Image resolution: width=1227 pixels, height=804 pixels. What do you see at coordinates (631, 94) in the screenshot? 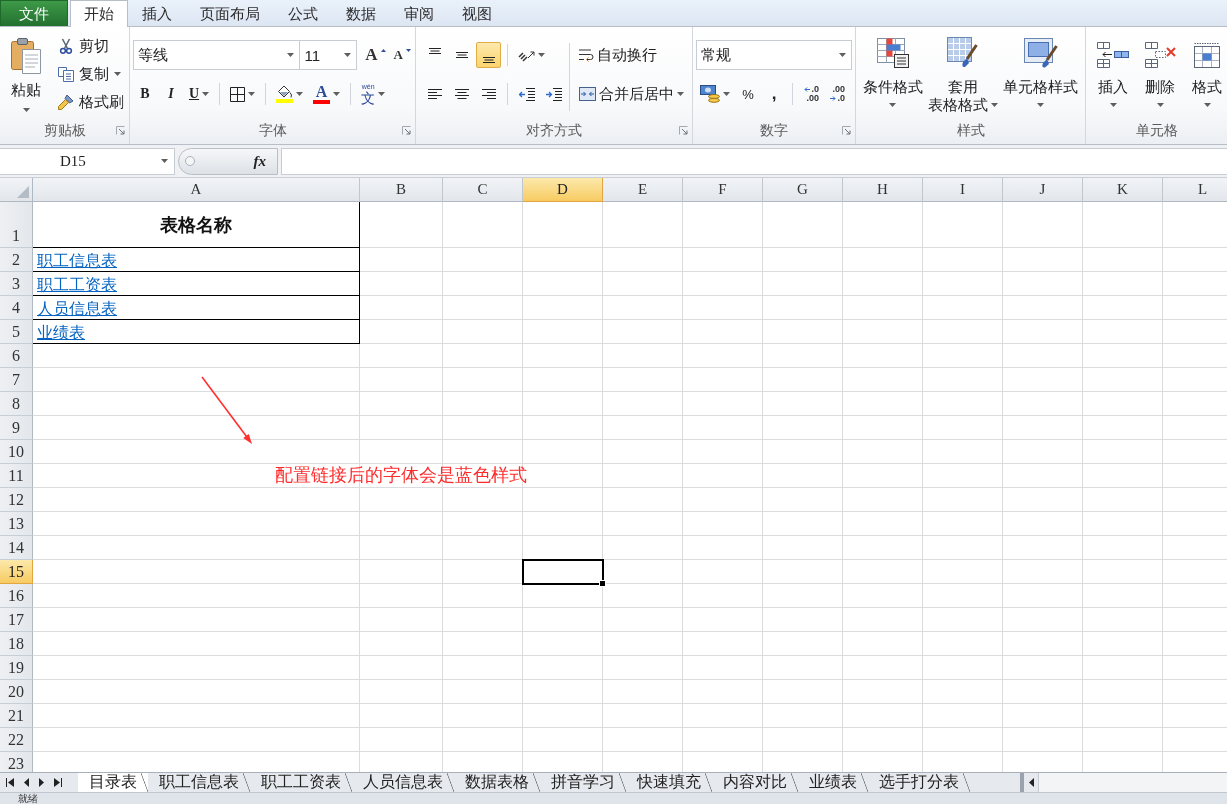
I see `merge-center-button: 合并后居中` at bounding box center [631, 94].